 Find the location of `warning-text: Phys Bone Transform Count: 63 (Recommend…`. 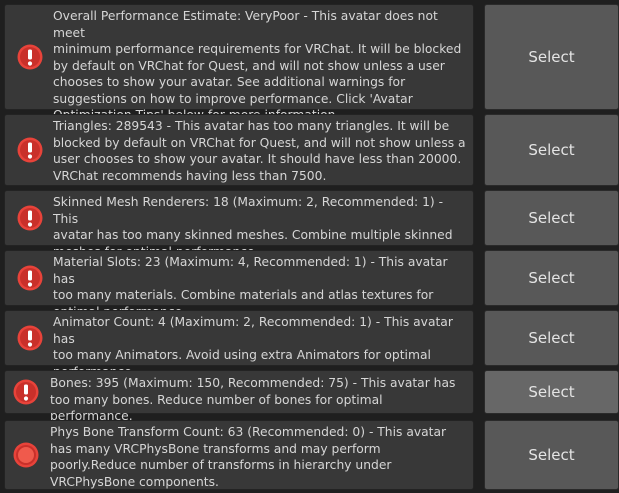

warning-text: Phys Bone Transform Count: 63 (Recommend… is located at coordinates (248, 457).